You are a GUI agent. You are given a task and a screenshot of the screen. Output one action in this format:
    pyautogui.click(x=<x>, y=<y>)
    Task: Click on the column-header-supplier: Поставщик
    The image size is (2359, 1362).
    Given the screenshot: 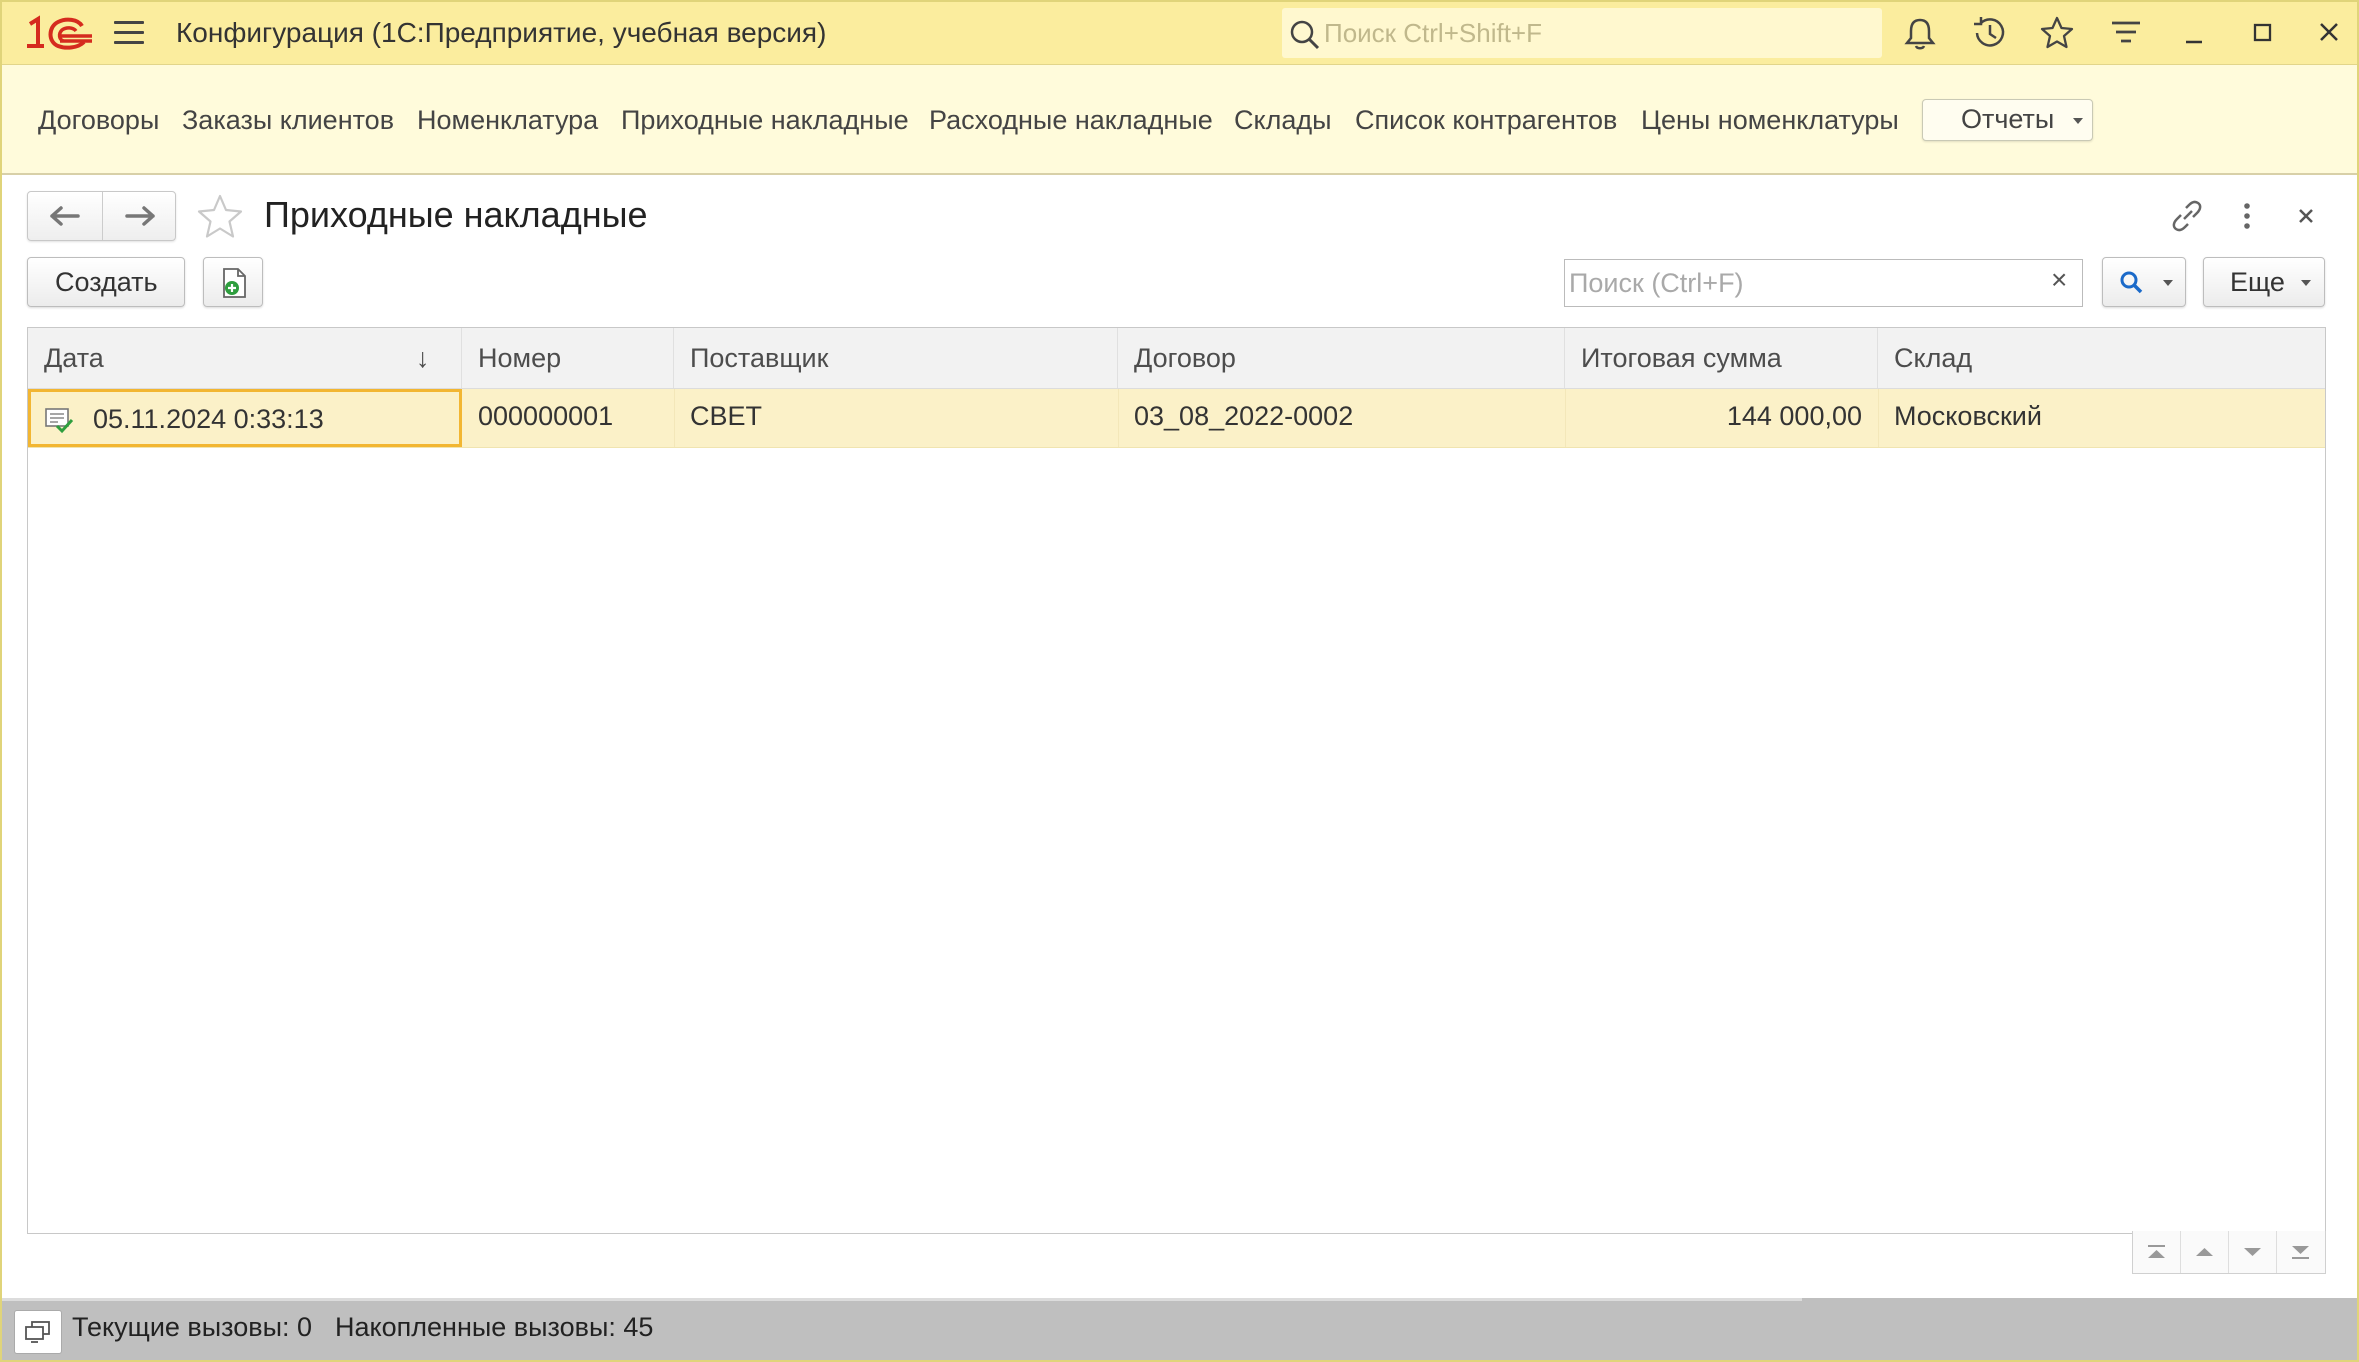 What is the action you would take?
    pyautogui.click(x=896, y=358)
    